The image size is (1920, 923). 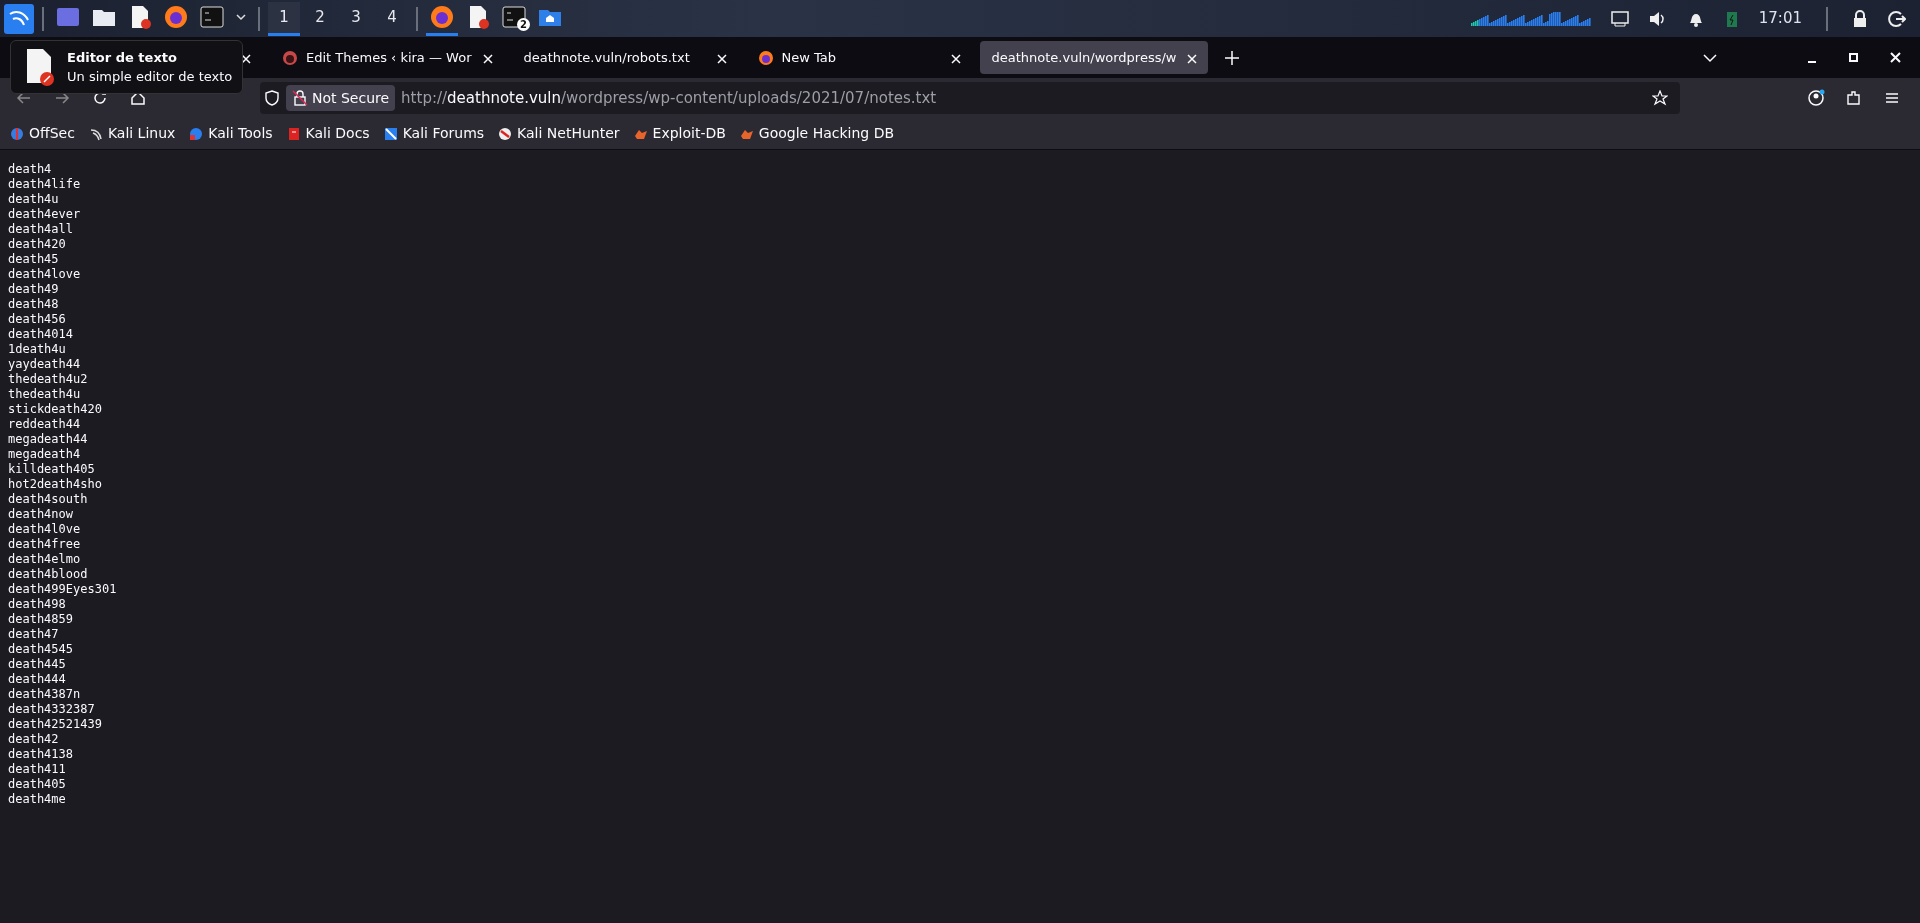 I want to click on text-line: death4387n, so click(x=44, y=694).